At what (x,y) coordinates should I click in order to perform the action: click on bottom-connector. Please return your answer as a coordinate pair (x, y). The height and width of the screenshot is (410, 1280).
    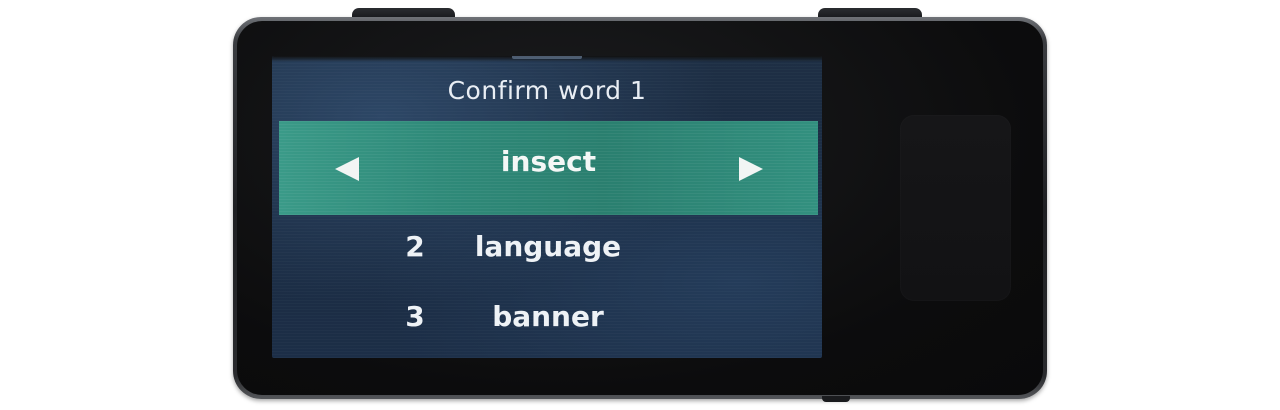
    Looking at the image, I should click on (836, 399).